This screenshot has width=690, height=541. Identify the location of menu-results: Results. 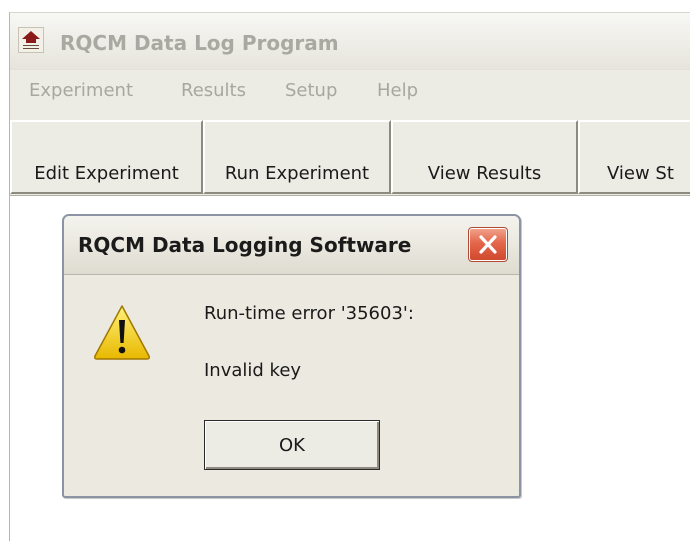
(213, 90).